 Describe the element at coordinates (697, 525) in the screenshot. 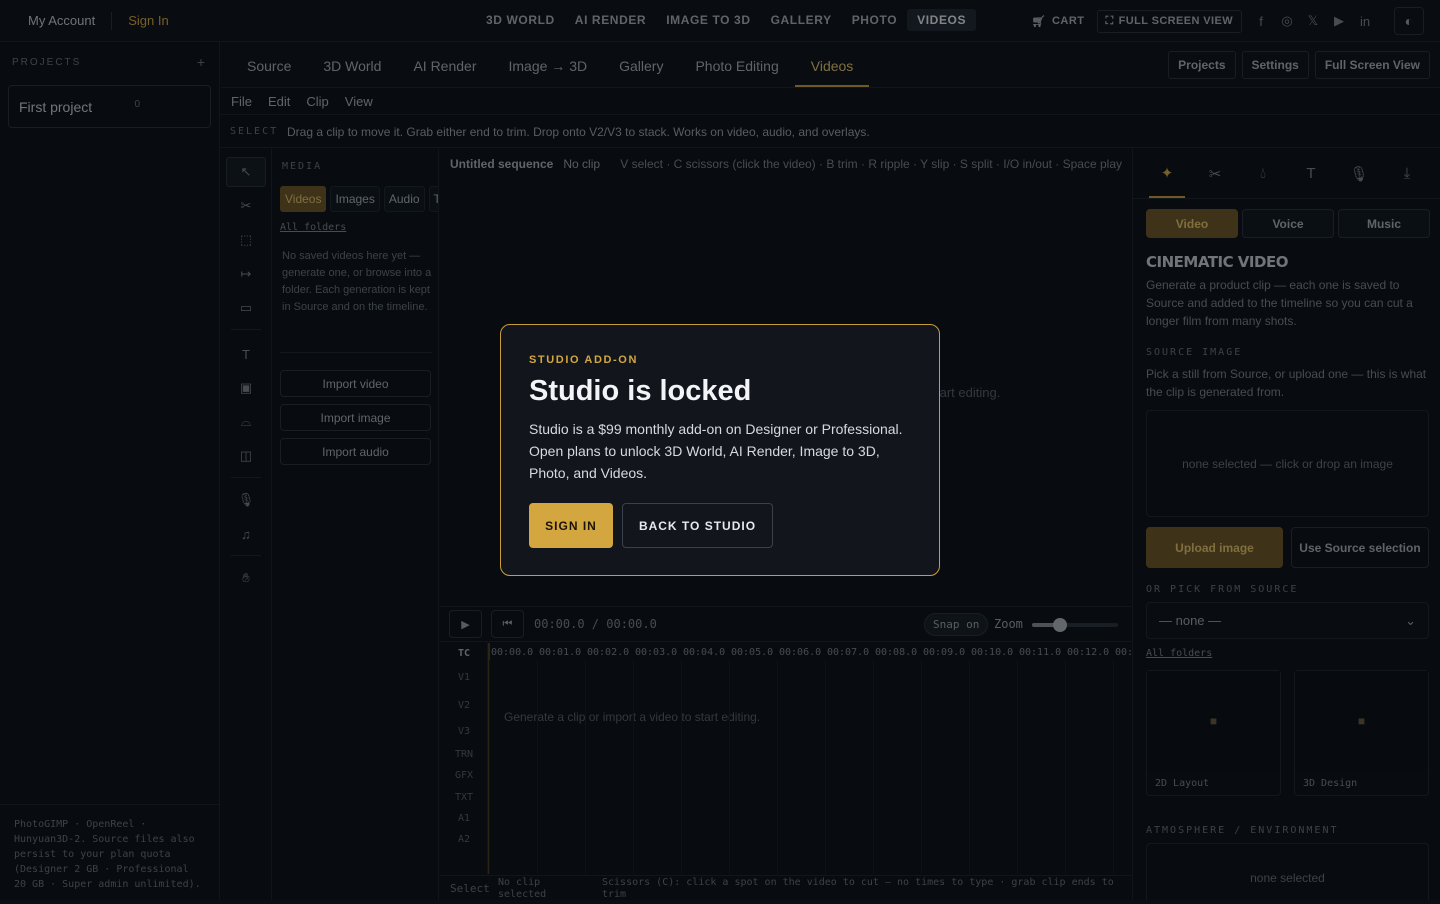

I see `back-to-studio-button: BACK TO STUDIO` at that location.